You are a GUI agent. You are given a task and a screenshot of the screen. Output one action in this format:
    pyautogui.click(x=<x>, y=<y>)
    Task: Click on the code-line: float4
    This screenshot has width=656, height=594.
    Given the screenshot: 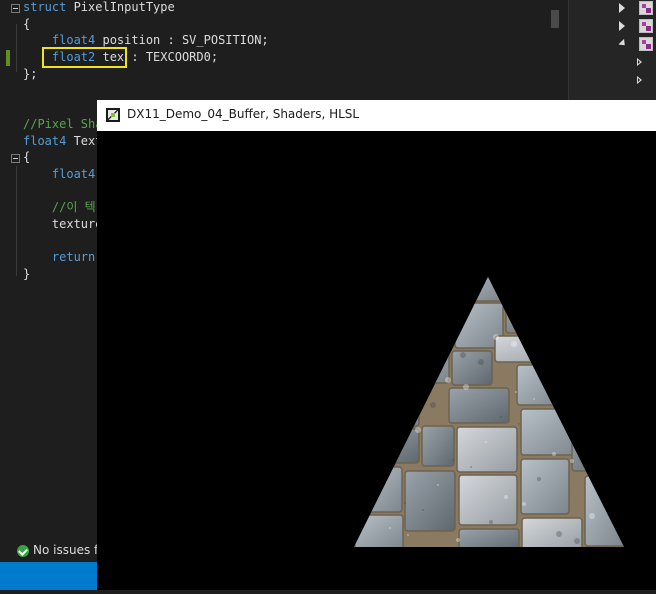 What is the action you would take?
    pyautogui.click(x=59, y=174)
    